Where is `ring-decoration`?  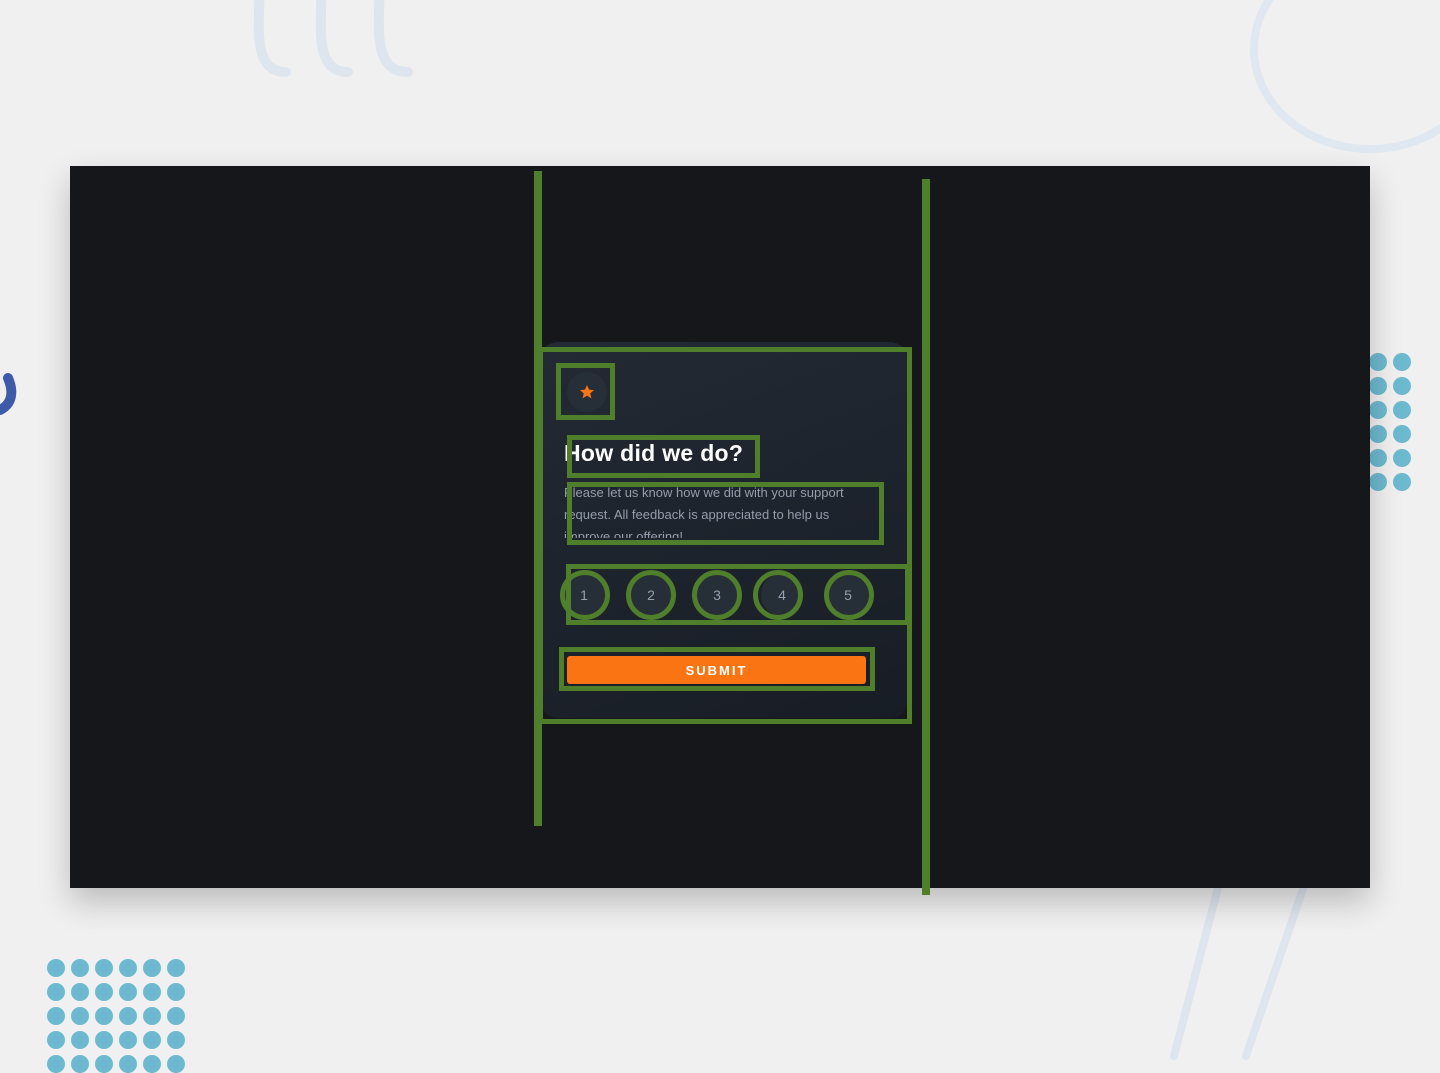
ring-decoration is located at coordinates (1345, 76).